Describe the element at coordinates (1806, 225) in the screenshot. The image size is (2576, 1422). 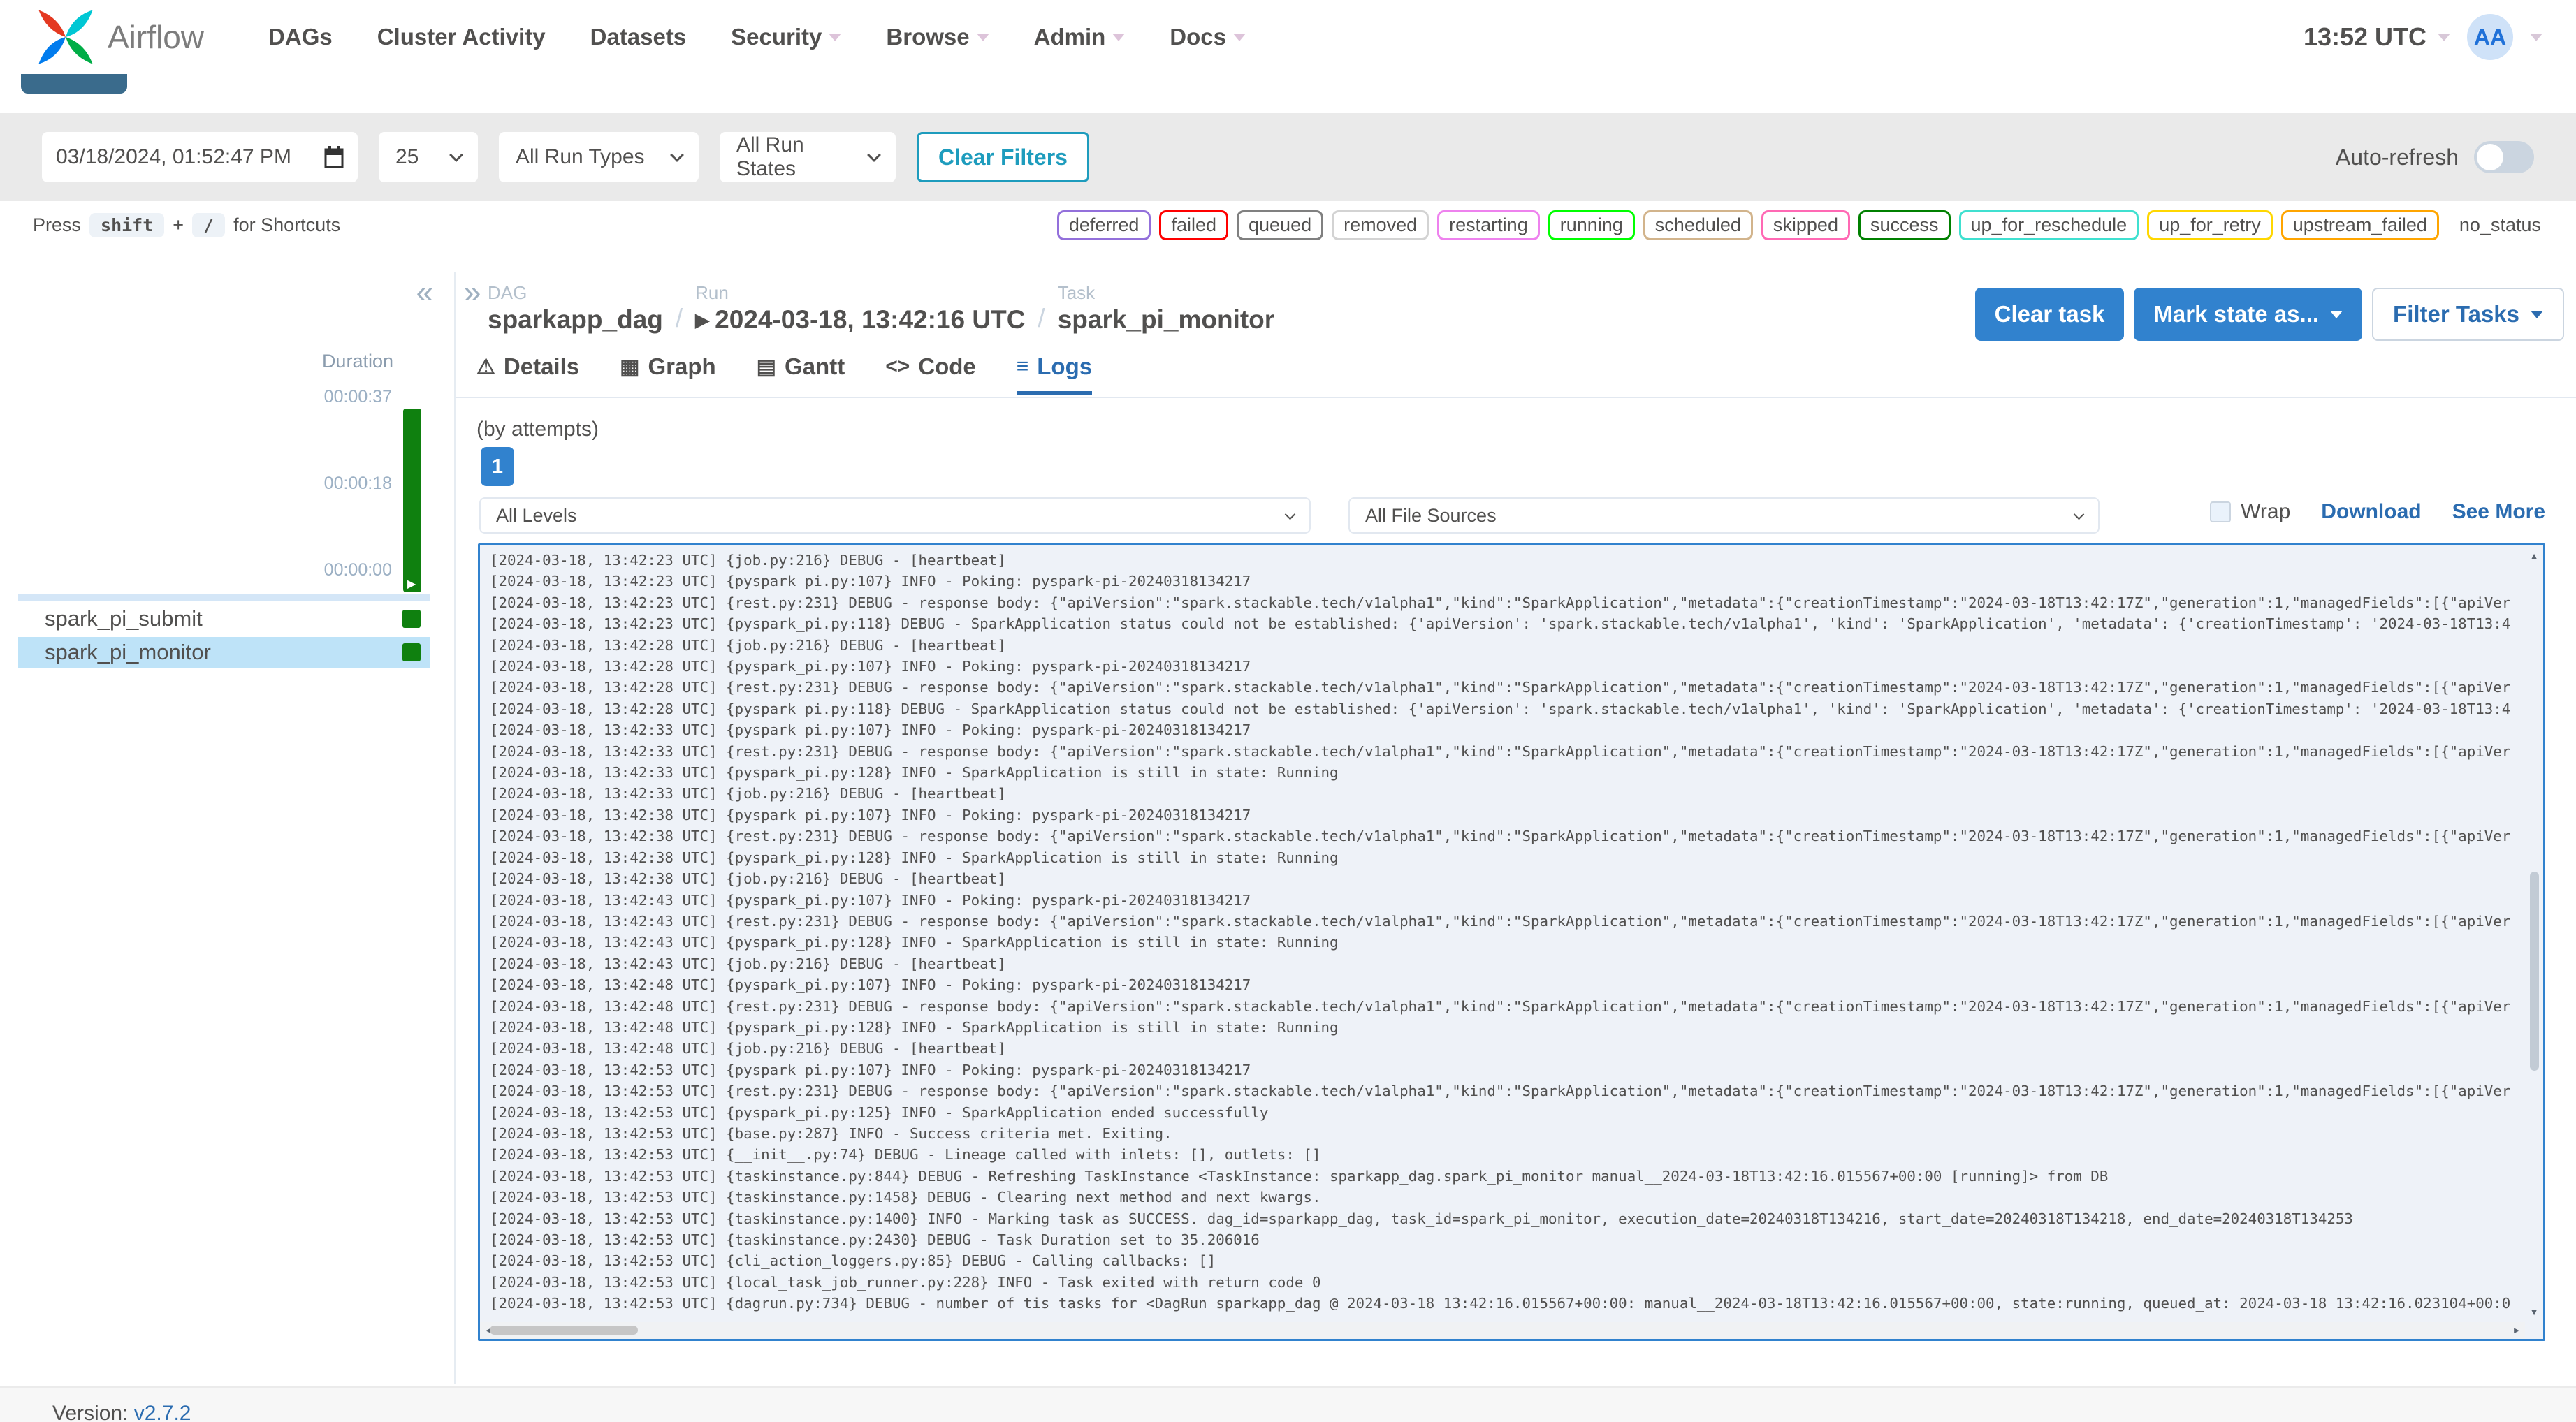
I see `legend-badge-skipped: skipped` at that location.